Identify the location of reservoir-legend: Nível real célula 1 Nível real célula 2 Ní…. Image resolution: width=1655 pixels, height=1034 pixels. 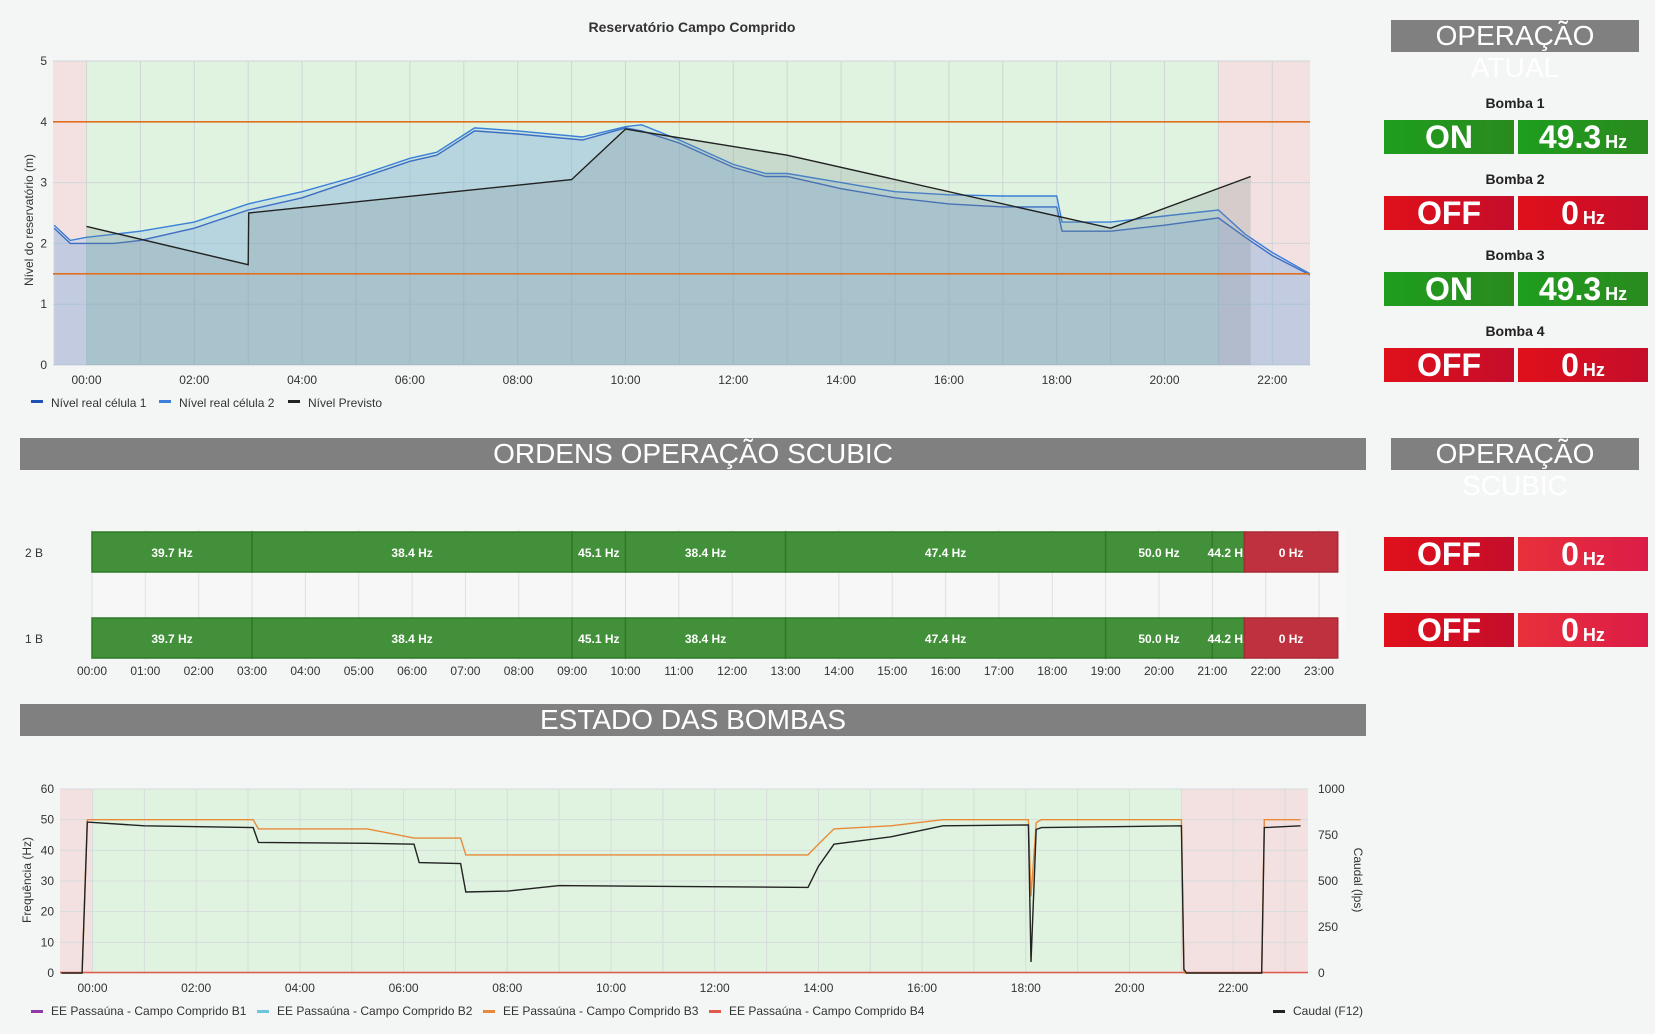
(206, 403).